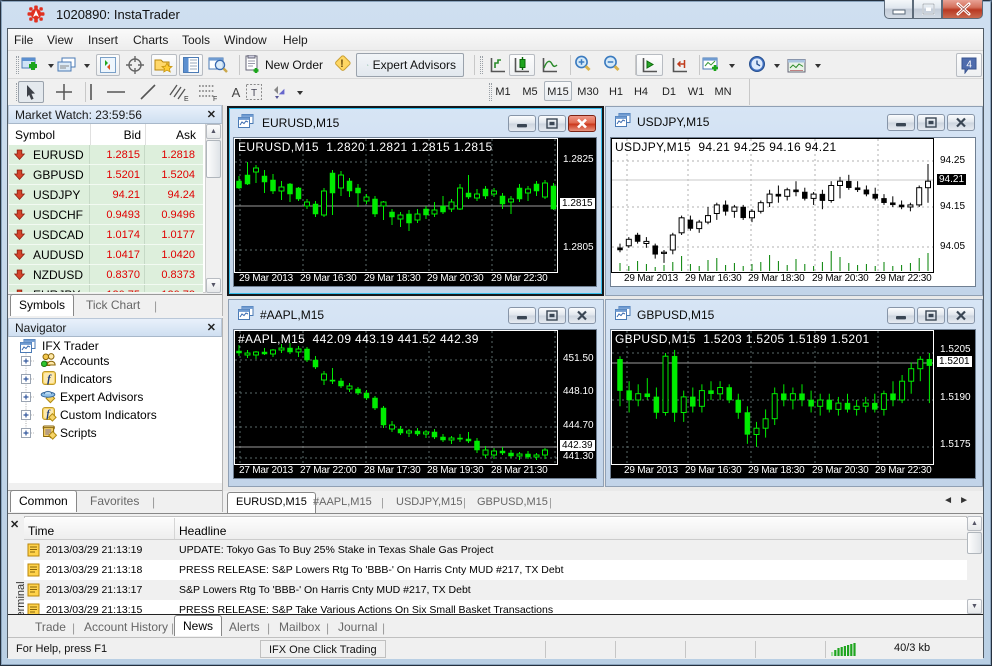 This screenshot has height=666, width=992. Describe the element at coordinates (969, 65) in the screenshot. I see `svg-text: 4` at that location.